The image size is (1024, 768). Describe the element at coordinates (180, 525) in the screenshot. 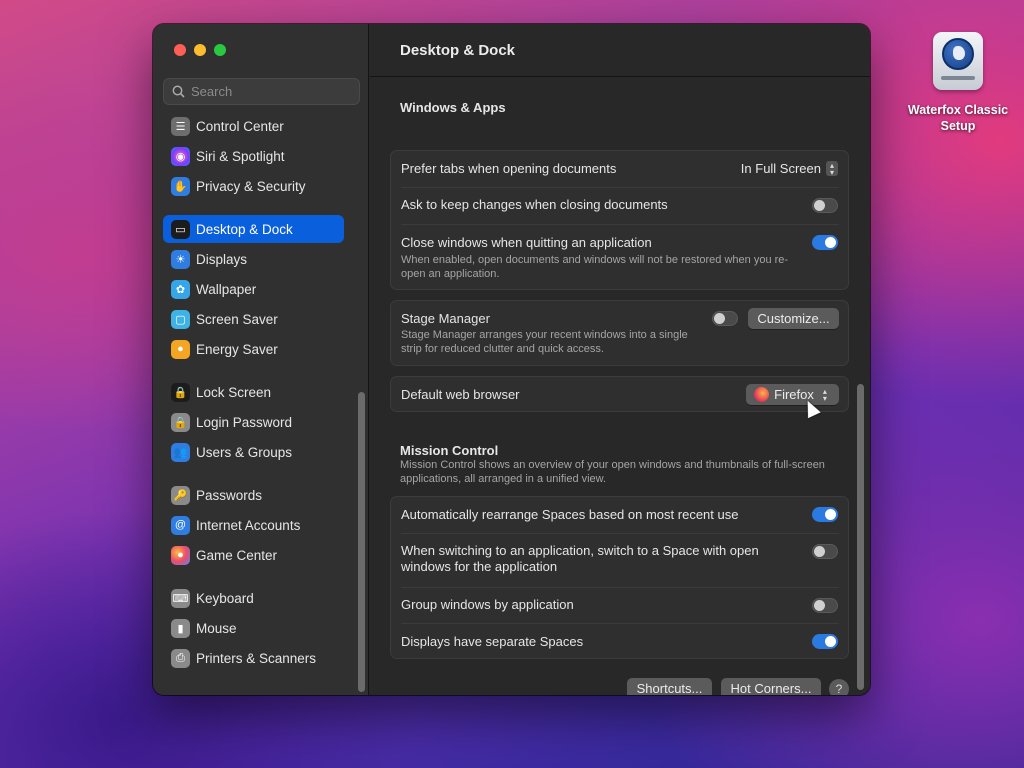

I see `at-icon: @` at that location.